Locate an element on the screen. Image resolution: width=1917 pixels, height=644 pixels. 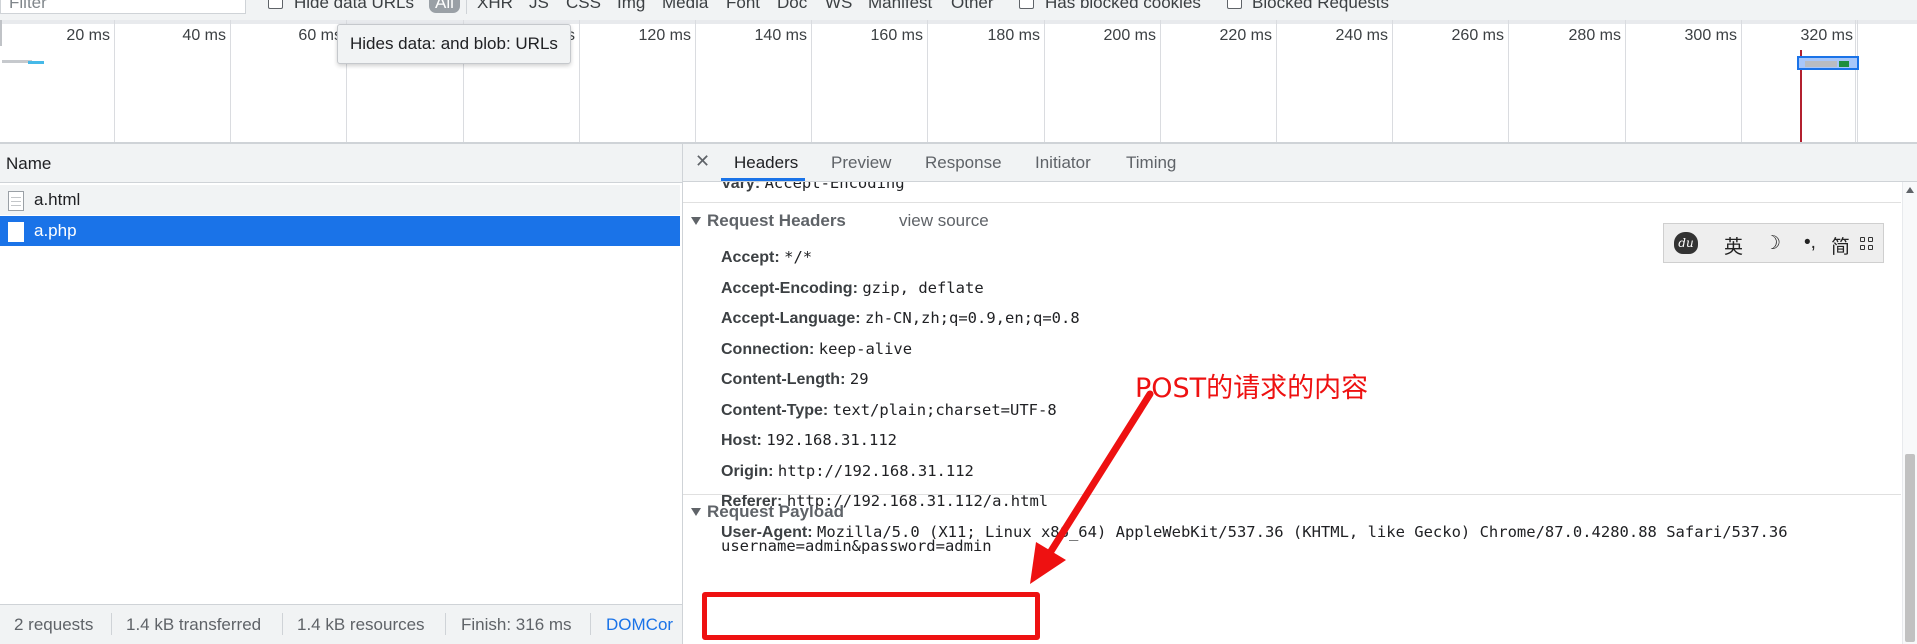
request-payload-section-toggle: Request Payload is located at coordinates (767, 512).